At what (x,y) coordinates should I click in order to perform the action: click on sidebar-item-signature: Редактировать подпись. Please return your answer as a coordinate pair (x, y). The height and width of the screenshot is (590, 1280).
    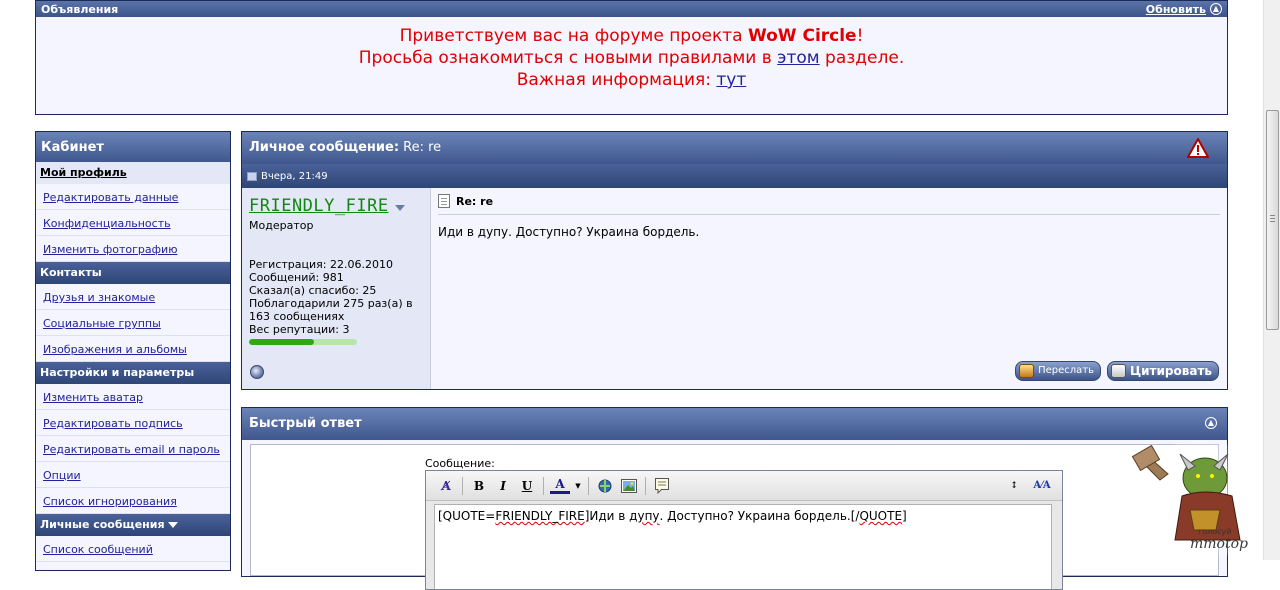
    Looking at the image, I should click on (133, 423).